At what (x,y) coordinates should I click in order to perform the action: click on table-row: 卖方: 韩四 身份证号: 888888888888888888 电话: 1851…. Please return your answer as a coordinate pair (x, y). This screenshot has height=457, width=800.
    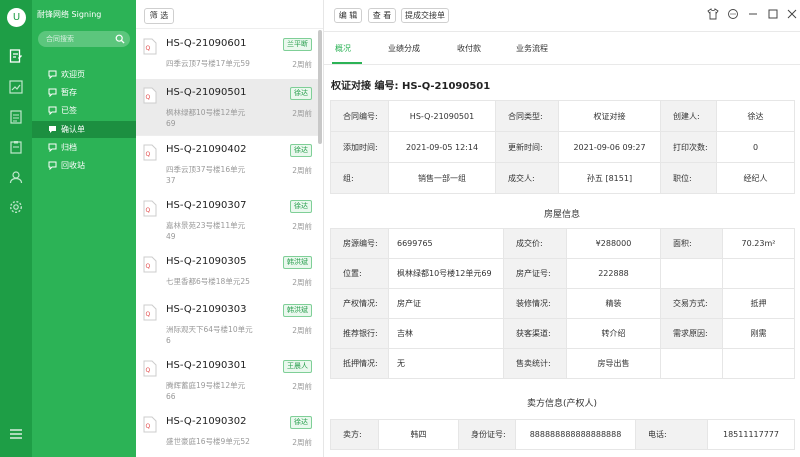
    Looking at the image, I should click on (562, 434).